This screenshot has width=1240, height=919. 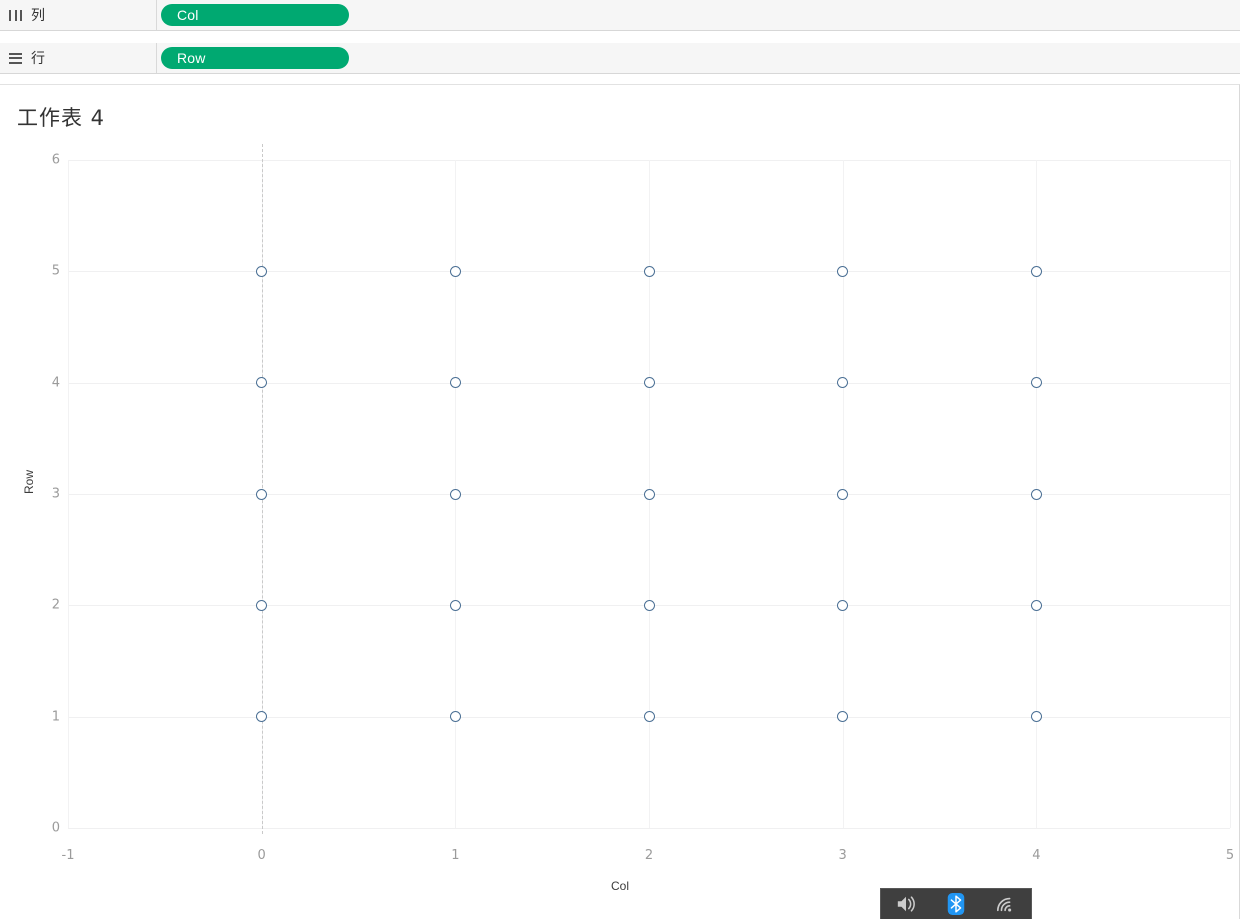 What do you see at coordinates (78, 58) in the screenshot?
I see `rows-shelf-label: 行` at bounding box center [78, 58].